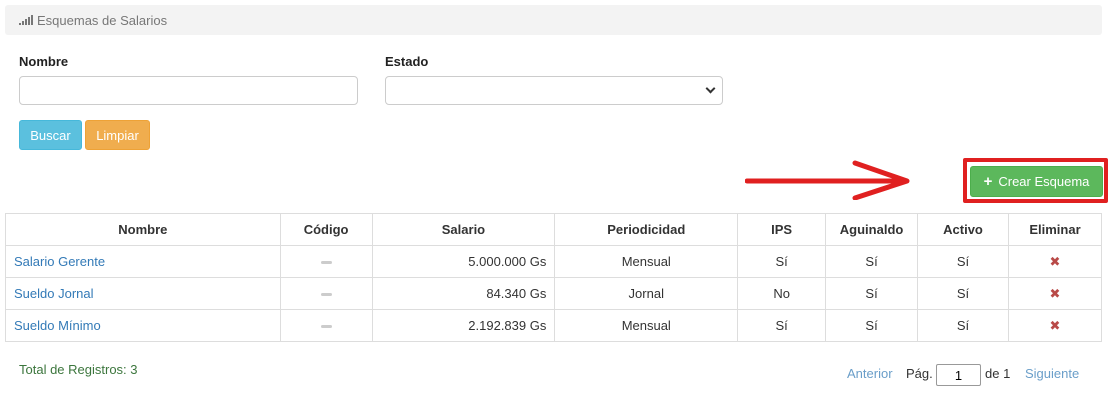 This screenshot has height=402, width=1109. What do you see at coordinates (963, 229) in the screenshot?
I see `col-header-activo: Activo` at bounding box center [963, 229].